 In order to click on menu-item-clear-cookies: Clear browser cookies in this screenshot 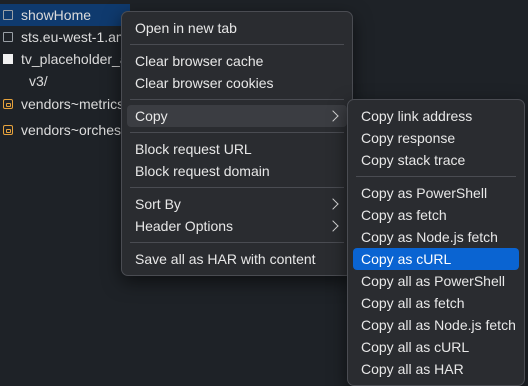, I will do `click(237, 83)`.